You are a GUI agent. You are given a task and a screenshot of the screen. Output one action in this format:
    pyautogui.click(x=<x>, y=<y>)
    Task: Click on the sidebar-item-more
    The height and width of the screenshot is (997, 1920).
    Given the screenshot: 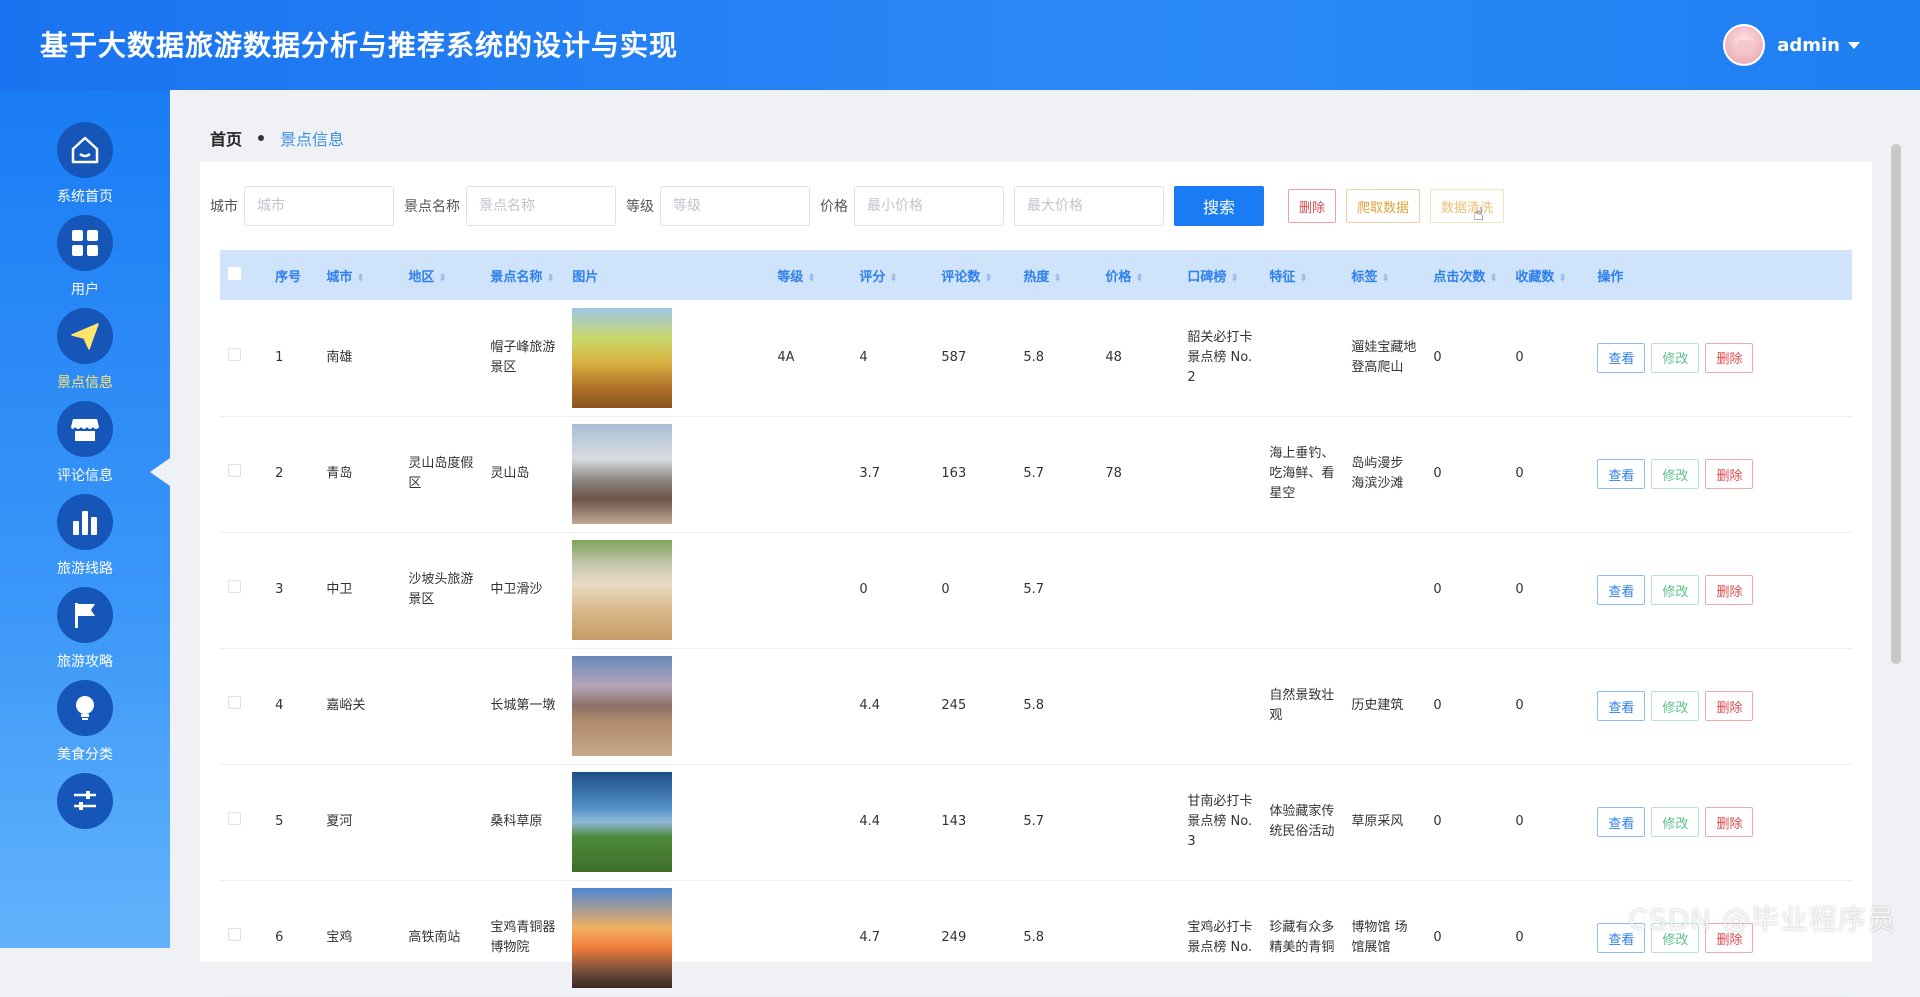 What is the action you would take?
    pyautogui.click(x=85, y=820)
    